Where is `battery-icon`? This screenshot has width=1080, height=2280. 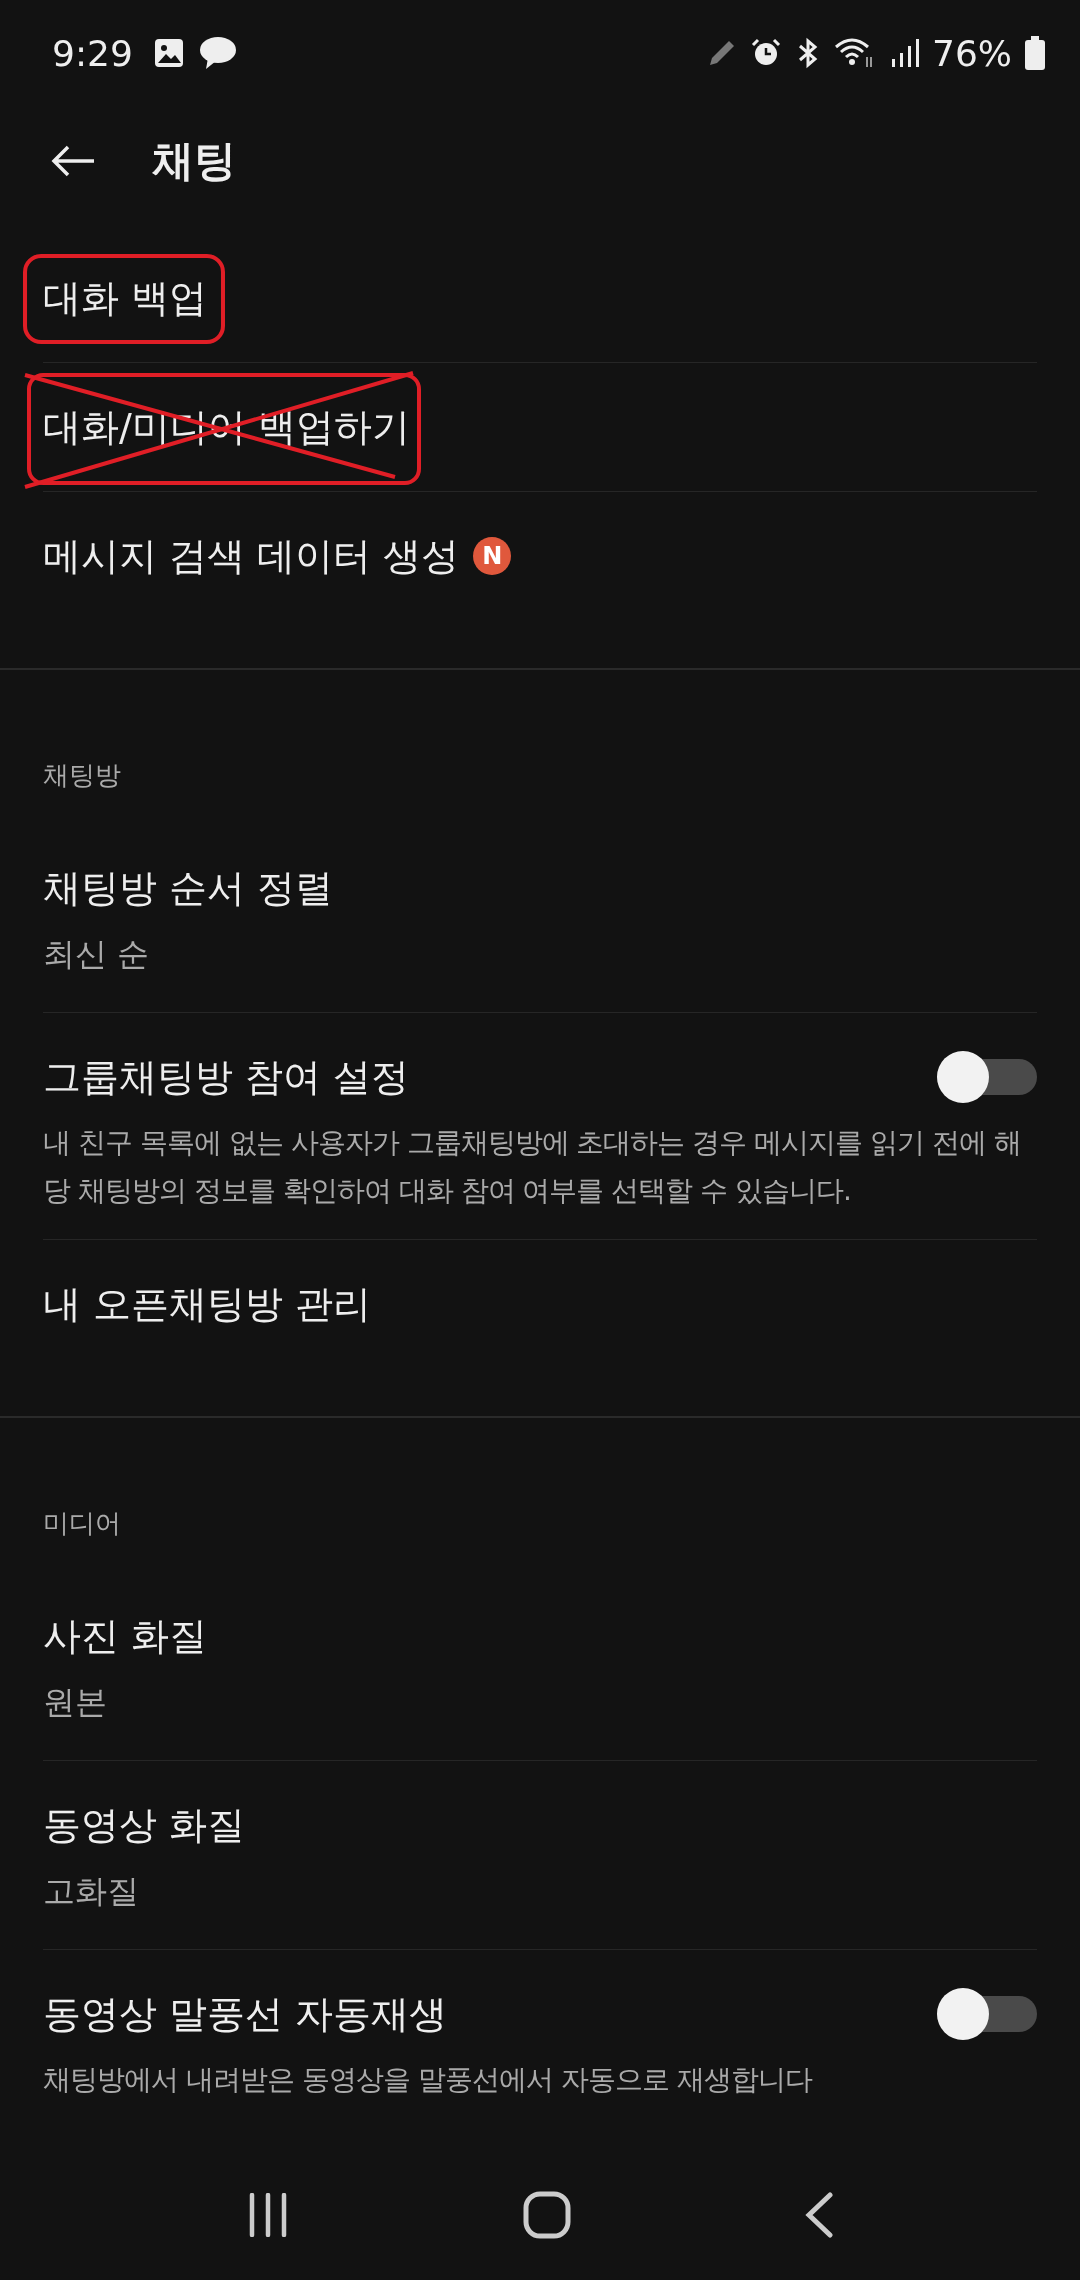
battery-icon is located at coordinates (1035, 53).